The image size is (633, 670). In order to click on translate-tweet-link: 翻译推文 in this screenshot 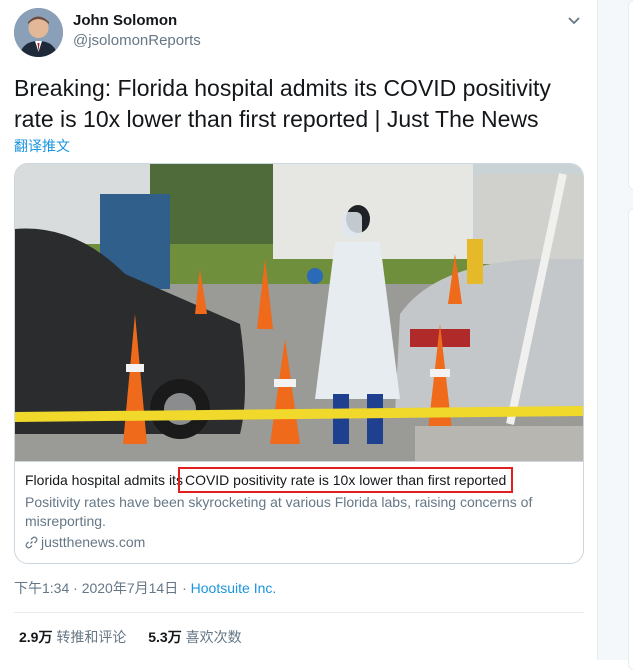, I will do `click(42, 146)`.